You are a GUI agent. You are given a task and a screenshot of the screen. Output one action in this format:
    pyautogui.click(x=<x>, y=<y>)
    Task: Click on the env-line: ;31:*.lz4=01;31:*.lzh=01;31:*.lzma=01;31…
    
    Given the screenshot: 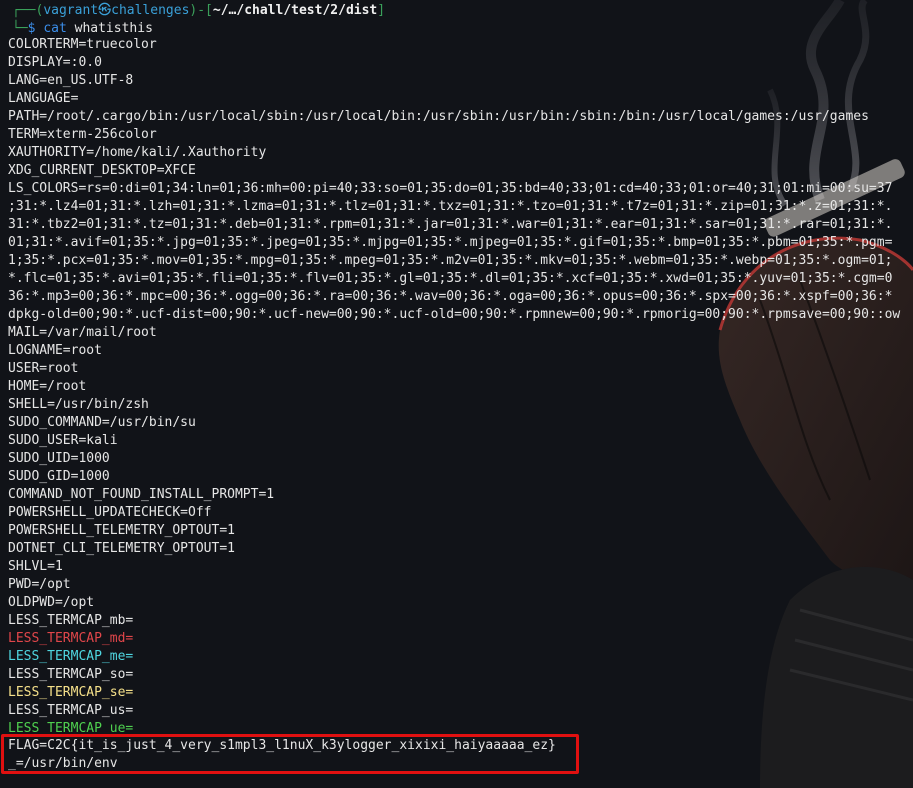 What is the action you would take?
    pyautogui.click(x=450, y=206)
    